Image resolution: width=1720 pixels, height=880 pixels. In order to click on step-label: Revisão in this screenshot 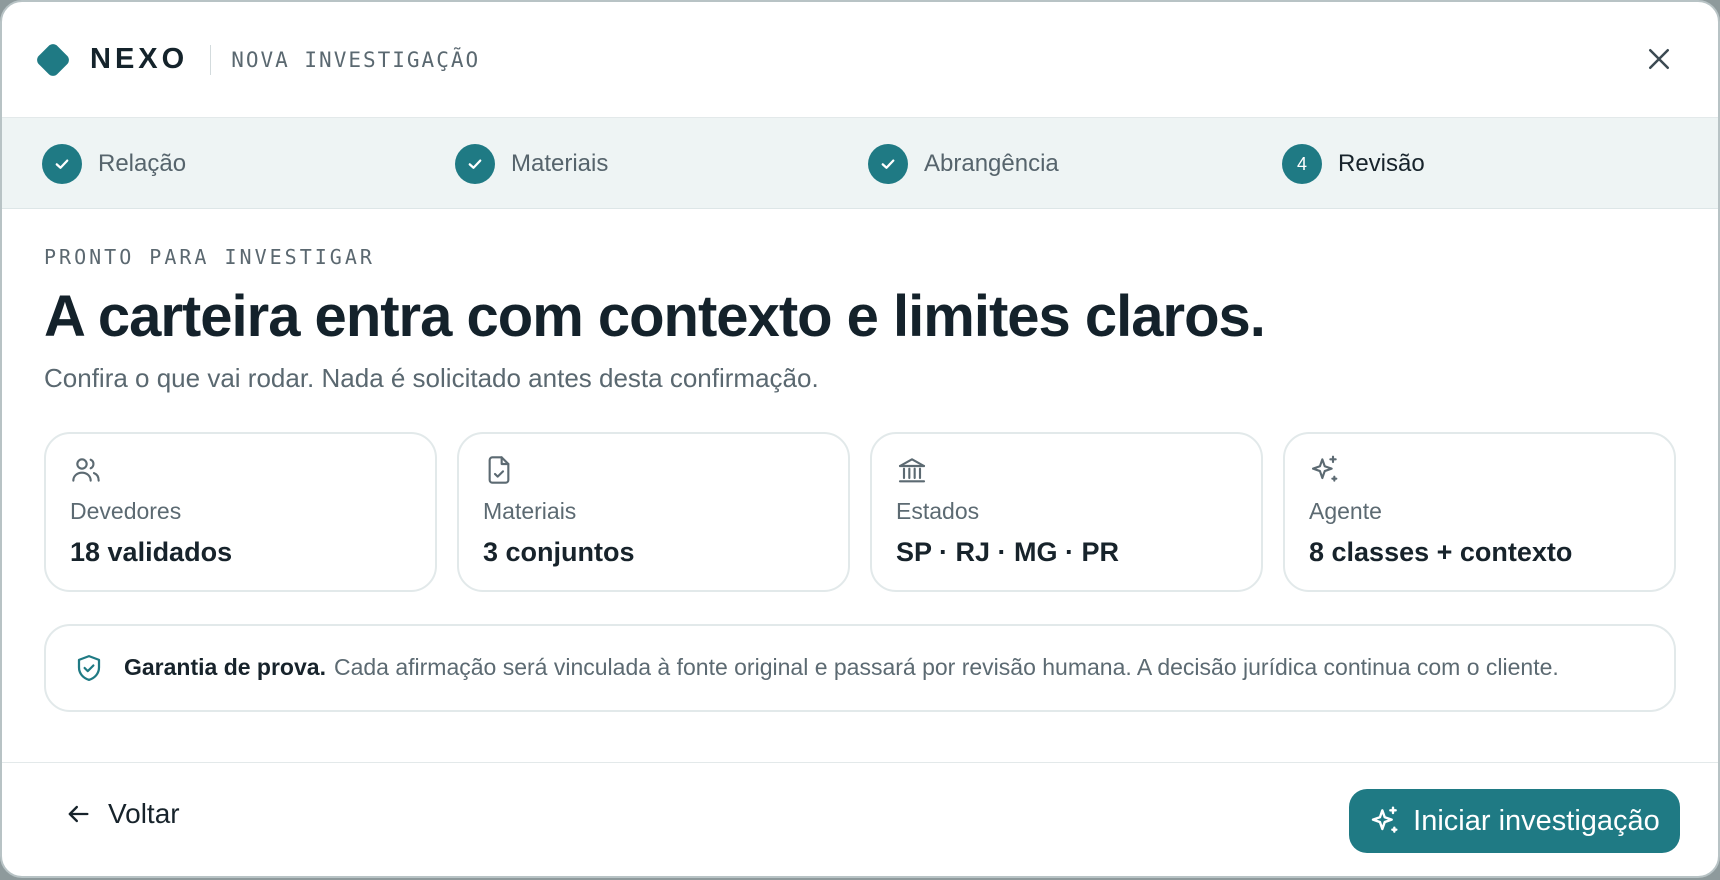, I will do `click(1381, 163)`.